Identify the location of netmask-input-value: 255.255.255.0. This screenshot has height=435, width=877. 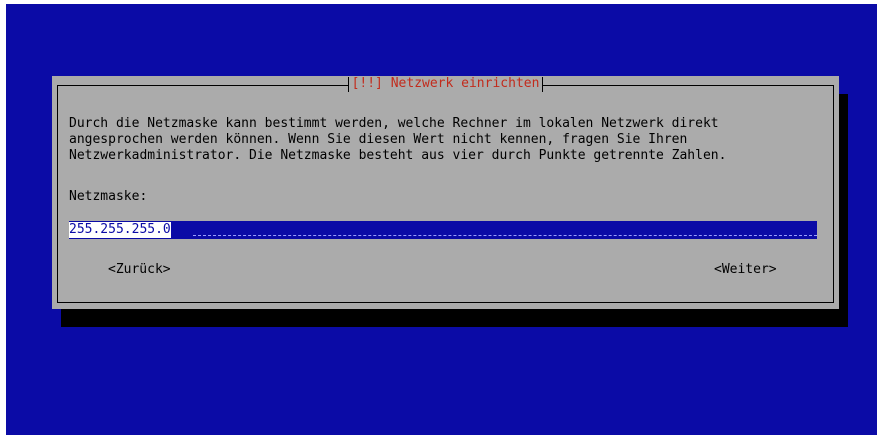
(120, 230).